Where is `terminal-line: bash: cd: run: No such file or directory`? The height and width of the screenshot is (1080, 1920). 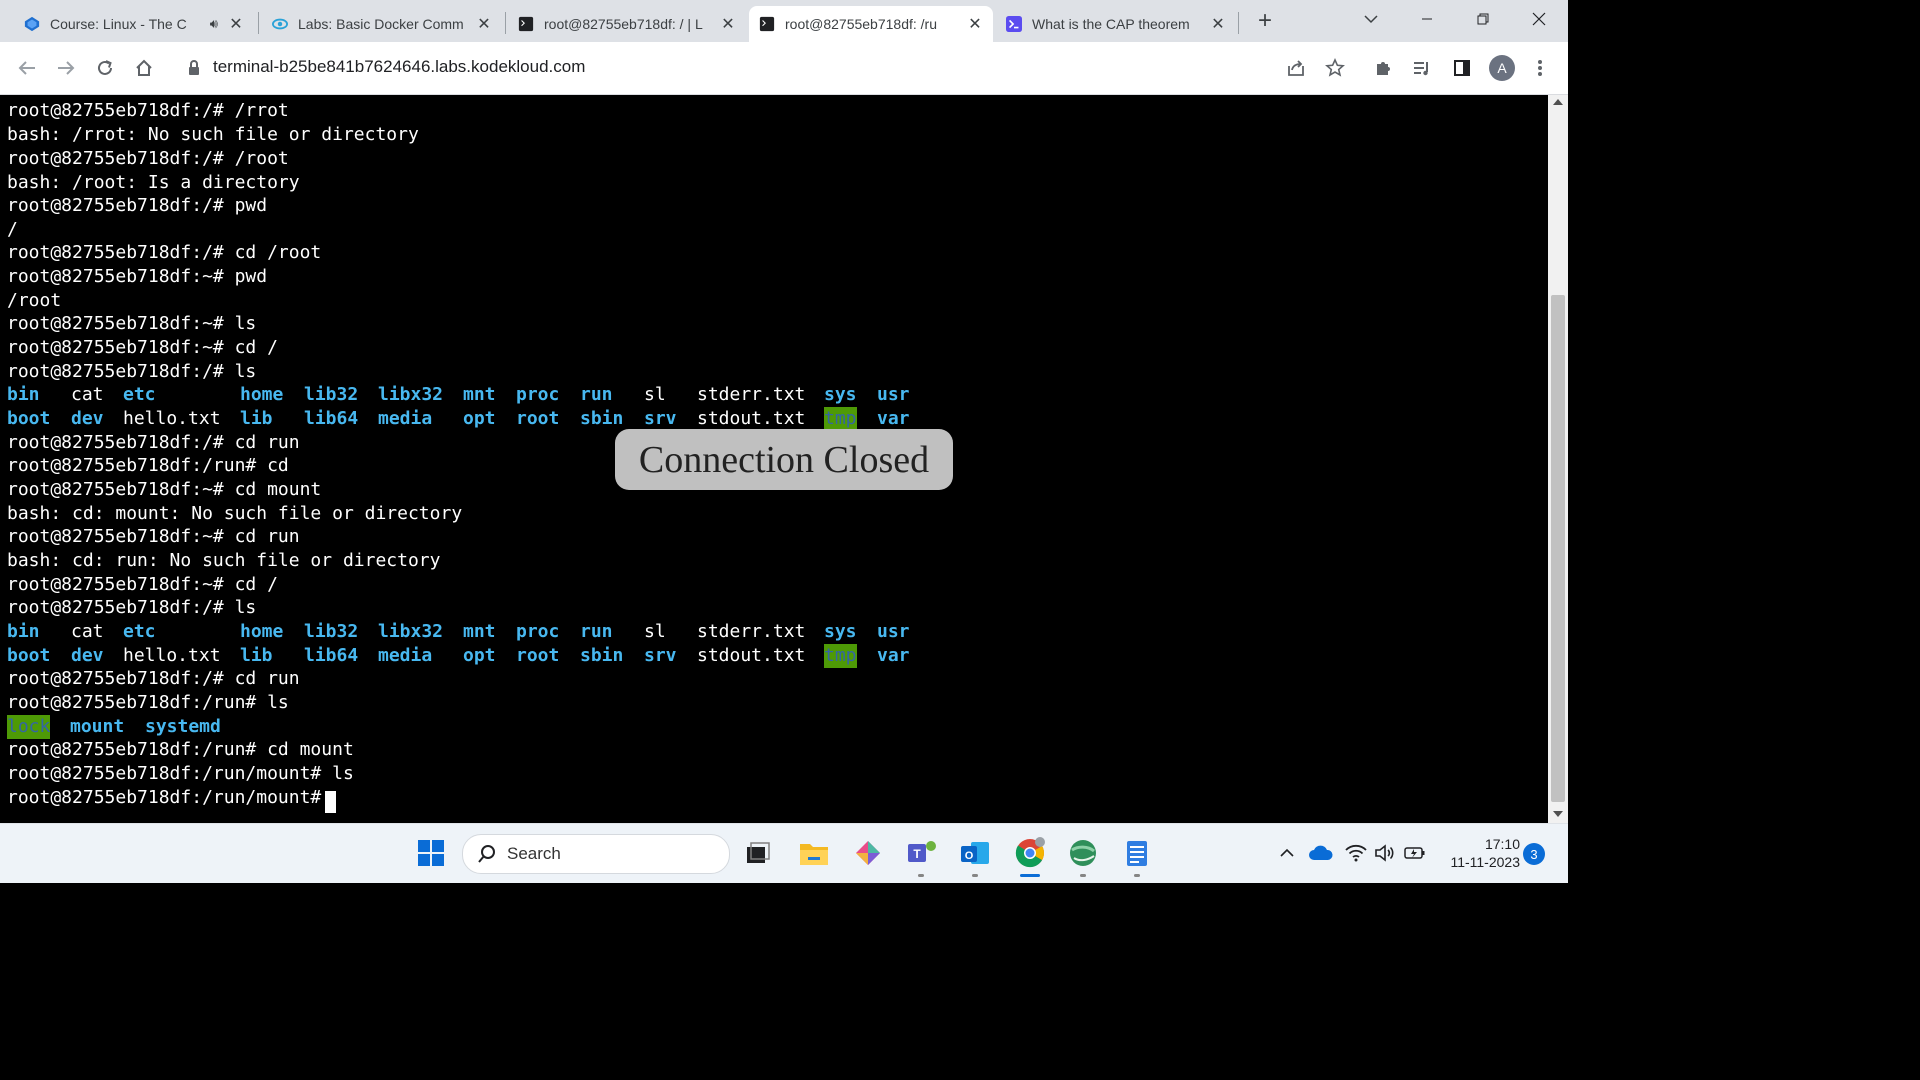
terminal-line: bash: cd: run: No such file or directory is located at coordinates (224, 560).